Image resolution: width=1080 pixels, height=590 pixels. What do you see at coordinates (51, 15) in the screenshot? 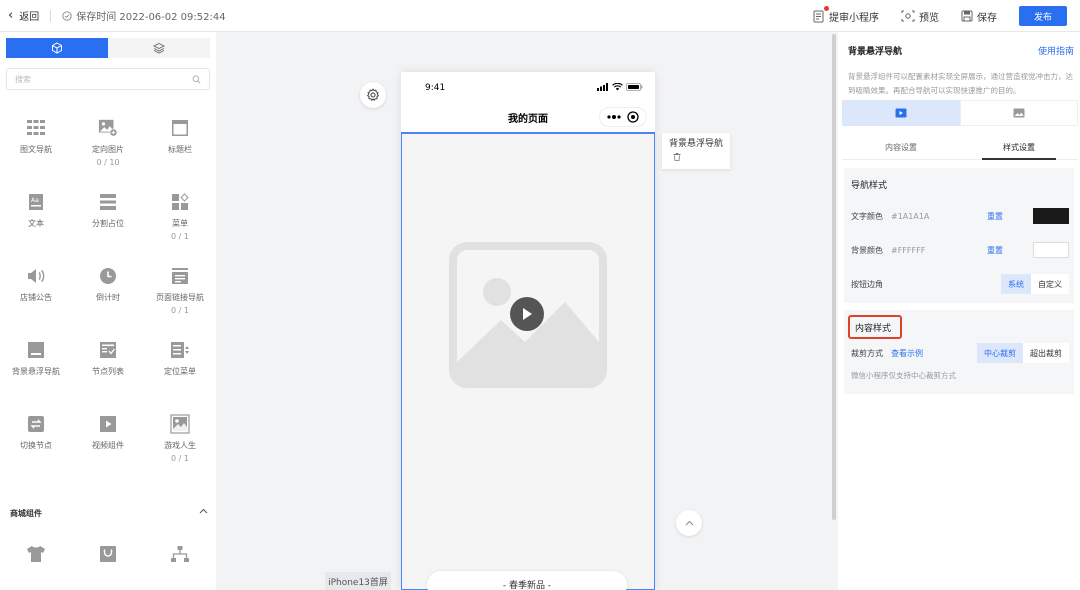
I see `divider` at bounding box center [51, 15].